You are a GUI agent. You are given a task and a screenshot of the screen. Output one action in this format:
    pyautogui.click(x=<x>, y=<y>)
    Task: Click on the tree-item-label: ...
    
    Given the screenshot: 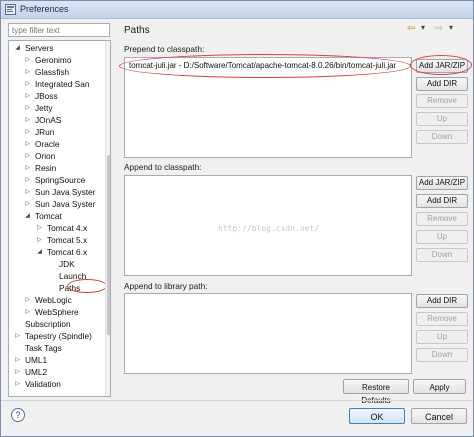 What is the action you would take?
    pyautogui.click(x=28, y=394)
    